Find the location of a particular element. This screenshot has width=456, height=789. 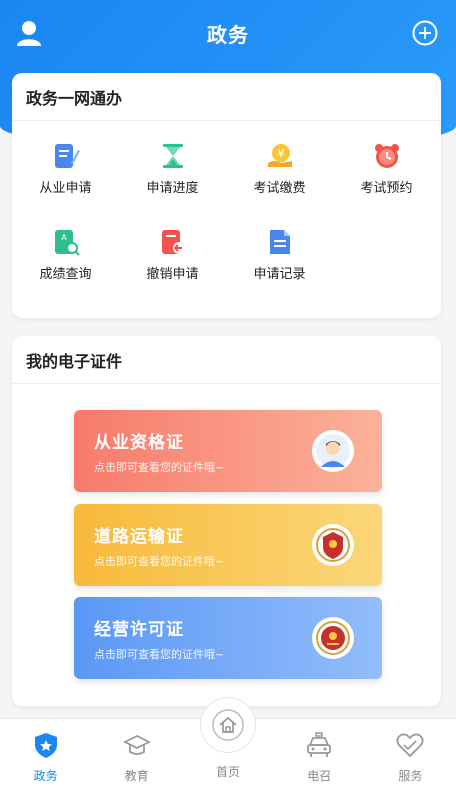

handshake-heart-icon is located at coordinates (410, 745).